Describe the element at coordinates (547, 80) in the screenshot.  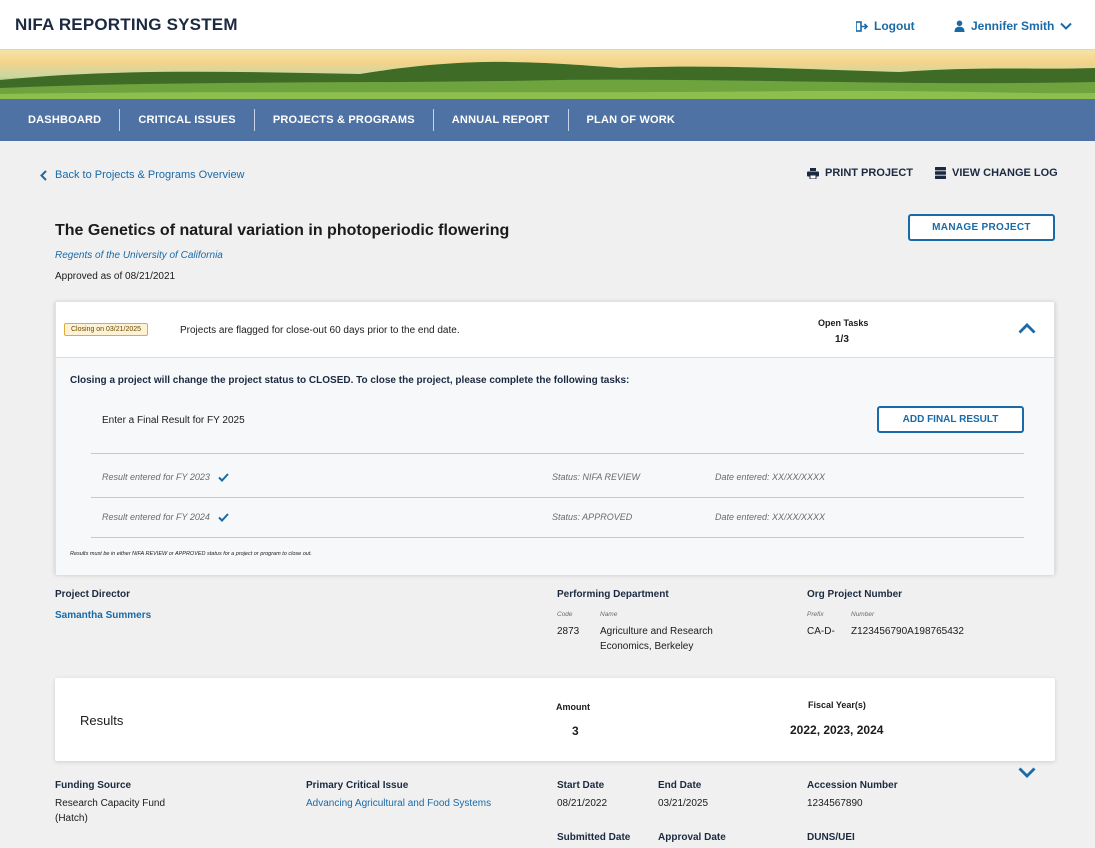
I see `banner-landscape-image` at that location.